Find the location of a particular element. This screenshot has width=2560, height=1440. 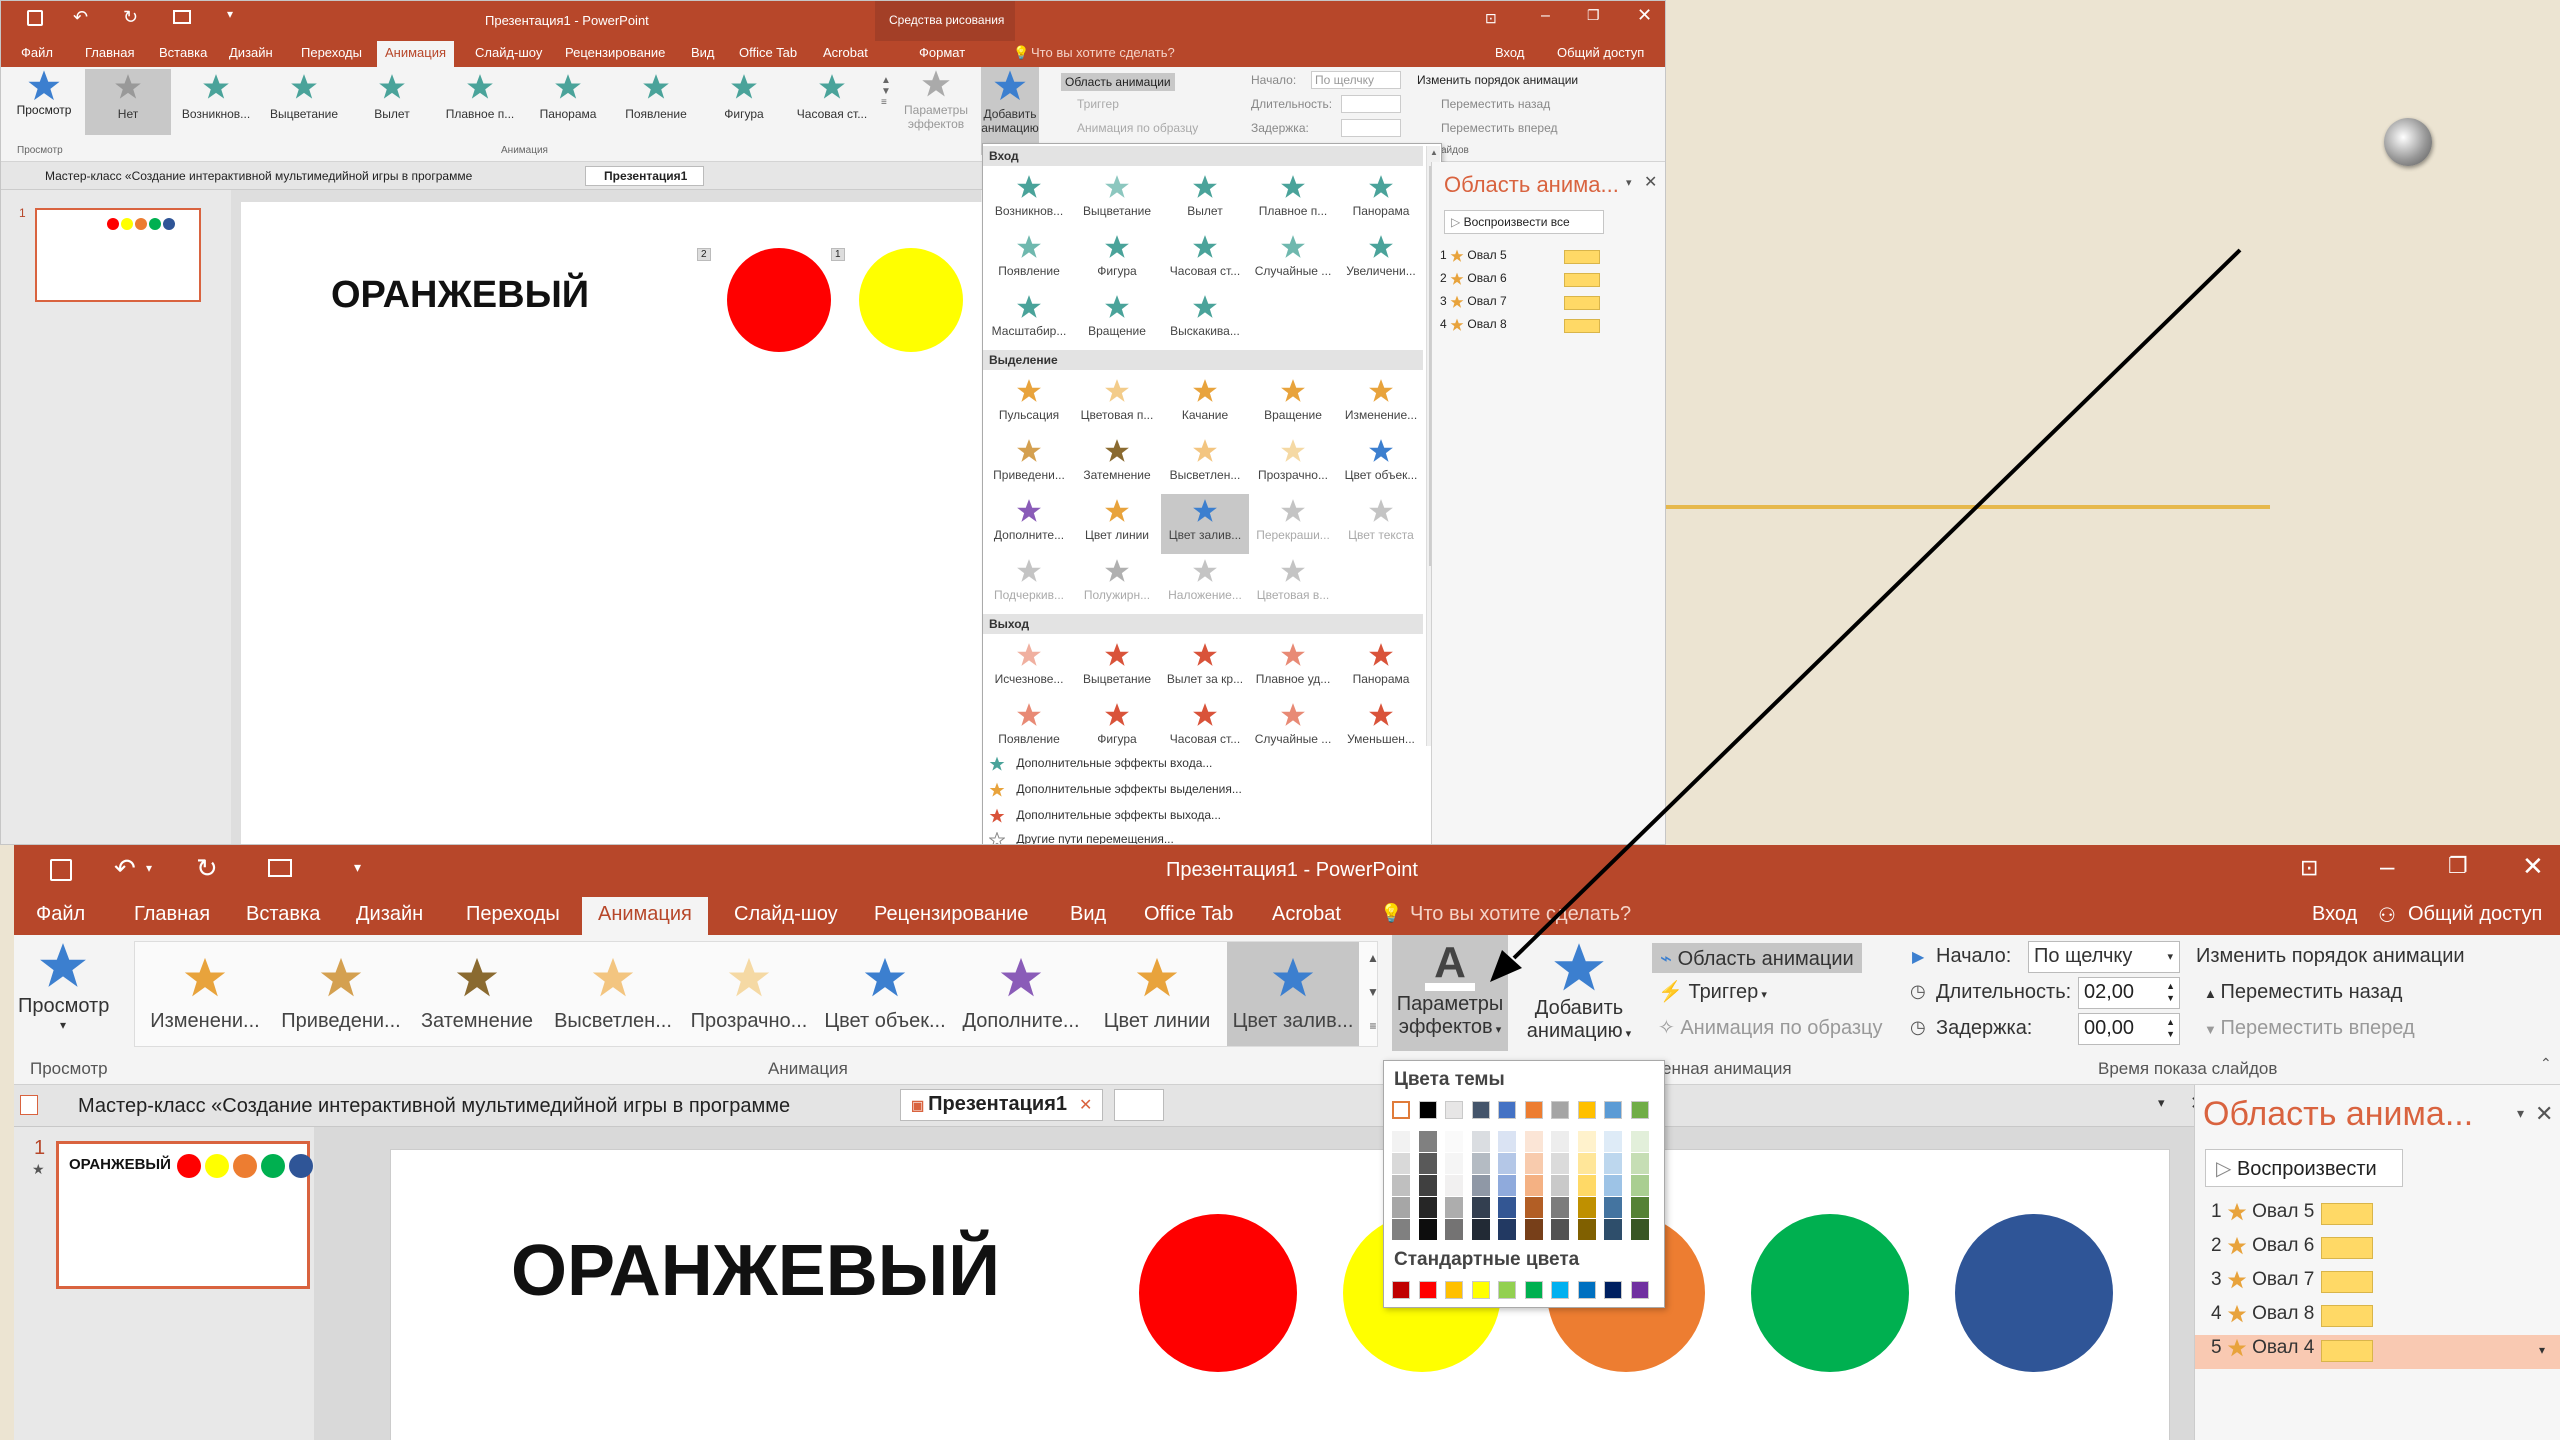

slide-title-text: ОРАНЖЕВЫЙ is located at coordinates (755, 1271).